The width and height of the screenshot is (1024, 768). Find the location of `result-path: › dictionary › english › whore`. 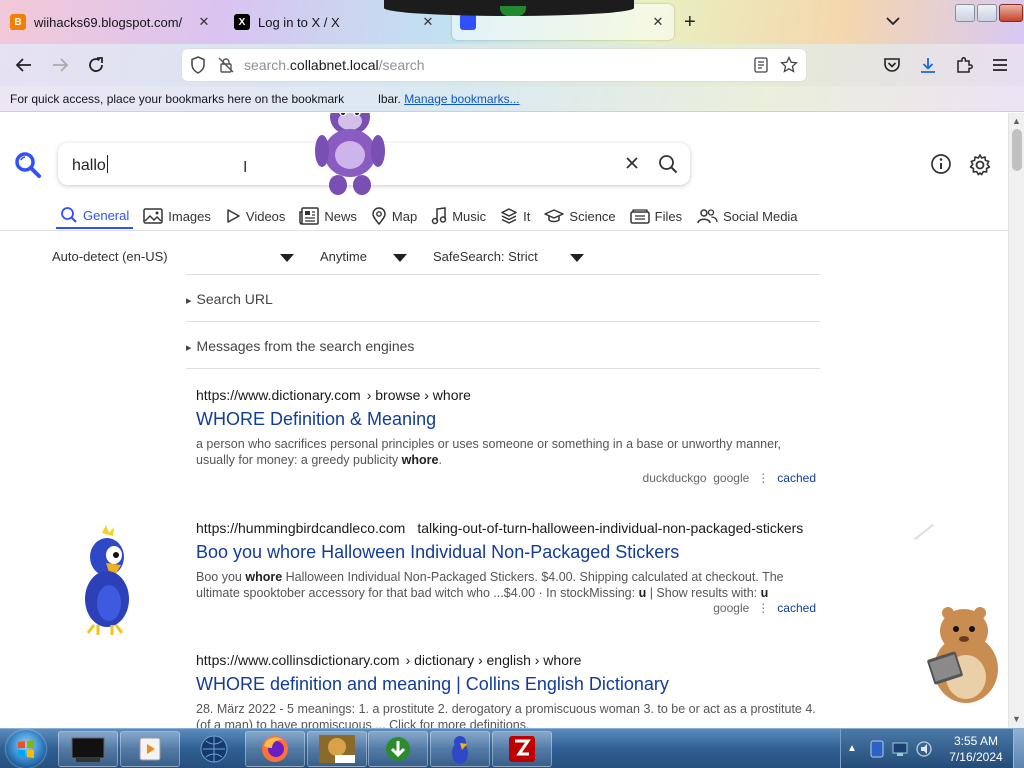

result-path: › dictionary › english › whore is located at coordinates (493, 660).